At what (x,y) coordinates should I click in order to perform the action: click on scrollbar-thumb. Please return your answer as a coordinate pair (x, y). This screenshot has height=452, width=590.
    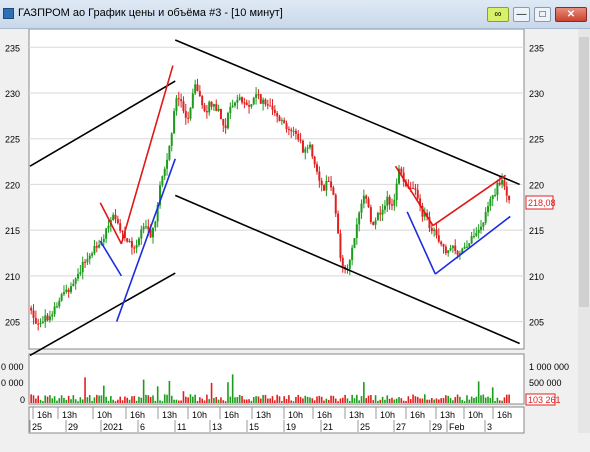
    Looking at the image, I should click on (584, 172).